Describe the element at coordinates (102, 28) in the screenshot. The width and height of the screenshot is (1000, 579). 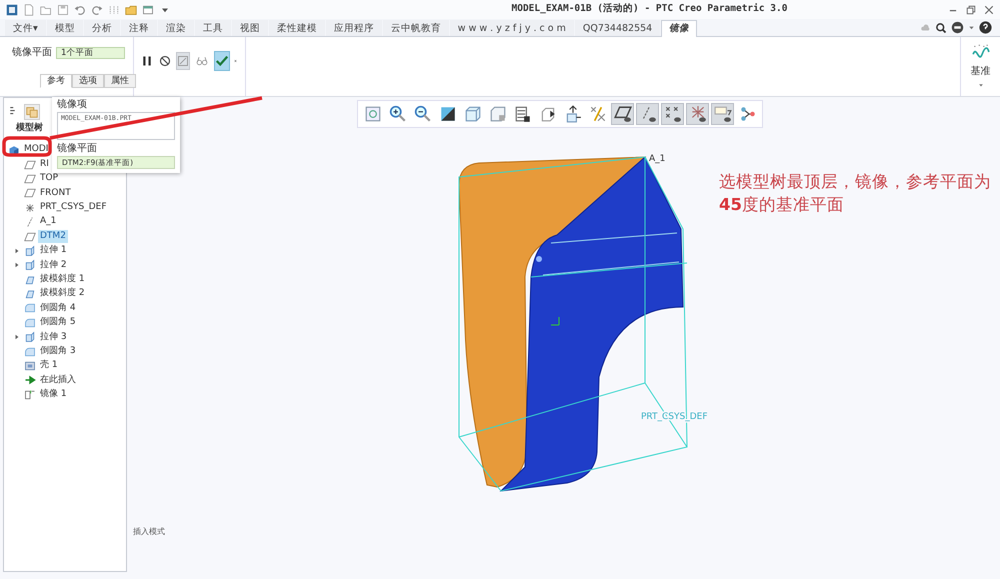
I see `ribbon-tab: 分析` at that location.